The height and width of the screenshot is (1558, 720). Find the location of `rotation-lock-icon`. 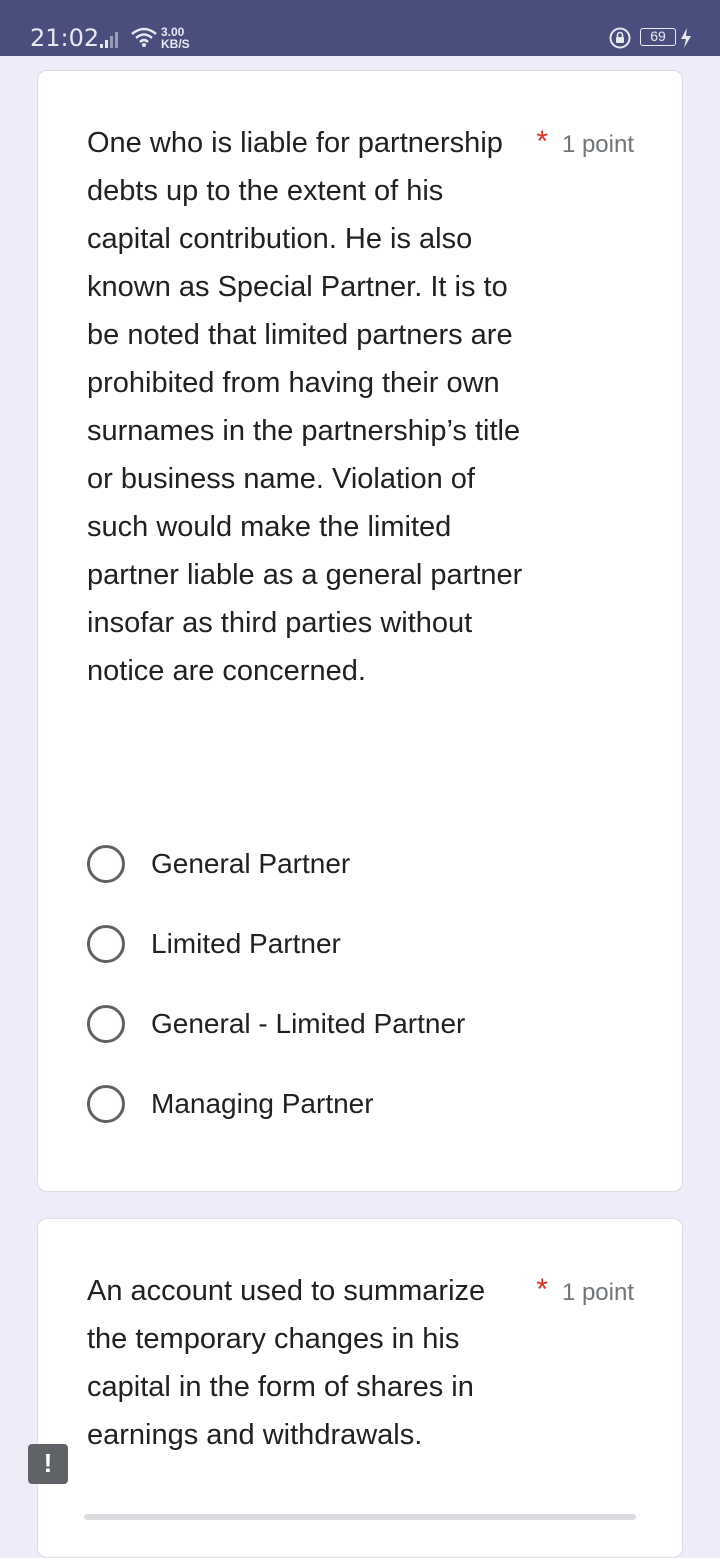

rotation-lock-icon is located at coordinates (620, 38).